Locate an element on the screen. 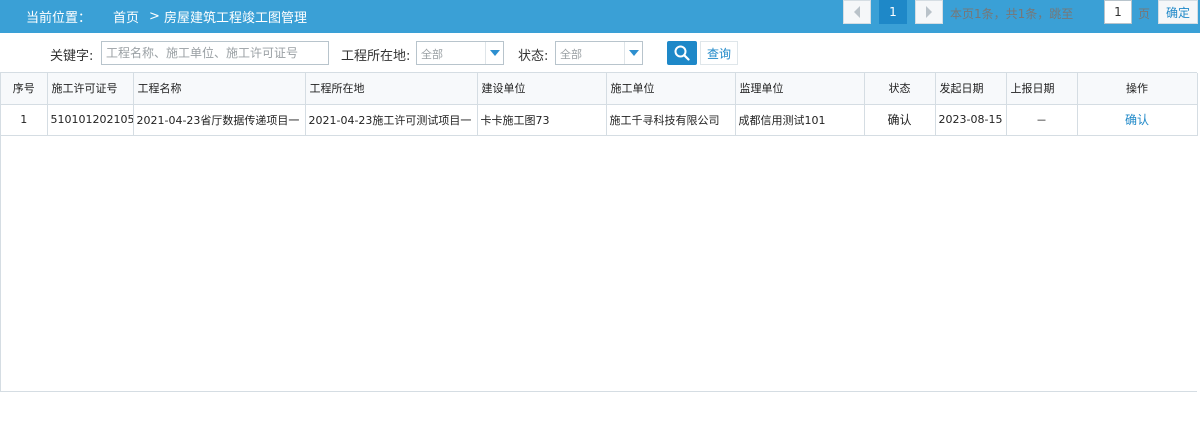 The image size is (1200, 429). keyword-label: 关键字: is located at coordinates (72, 56).